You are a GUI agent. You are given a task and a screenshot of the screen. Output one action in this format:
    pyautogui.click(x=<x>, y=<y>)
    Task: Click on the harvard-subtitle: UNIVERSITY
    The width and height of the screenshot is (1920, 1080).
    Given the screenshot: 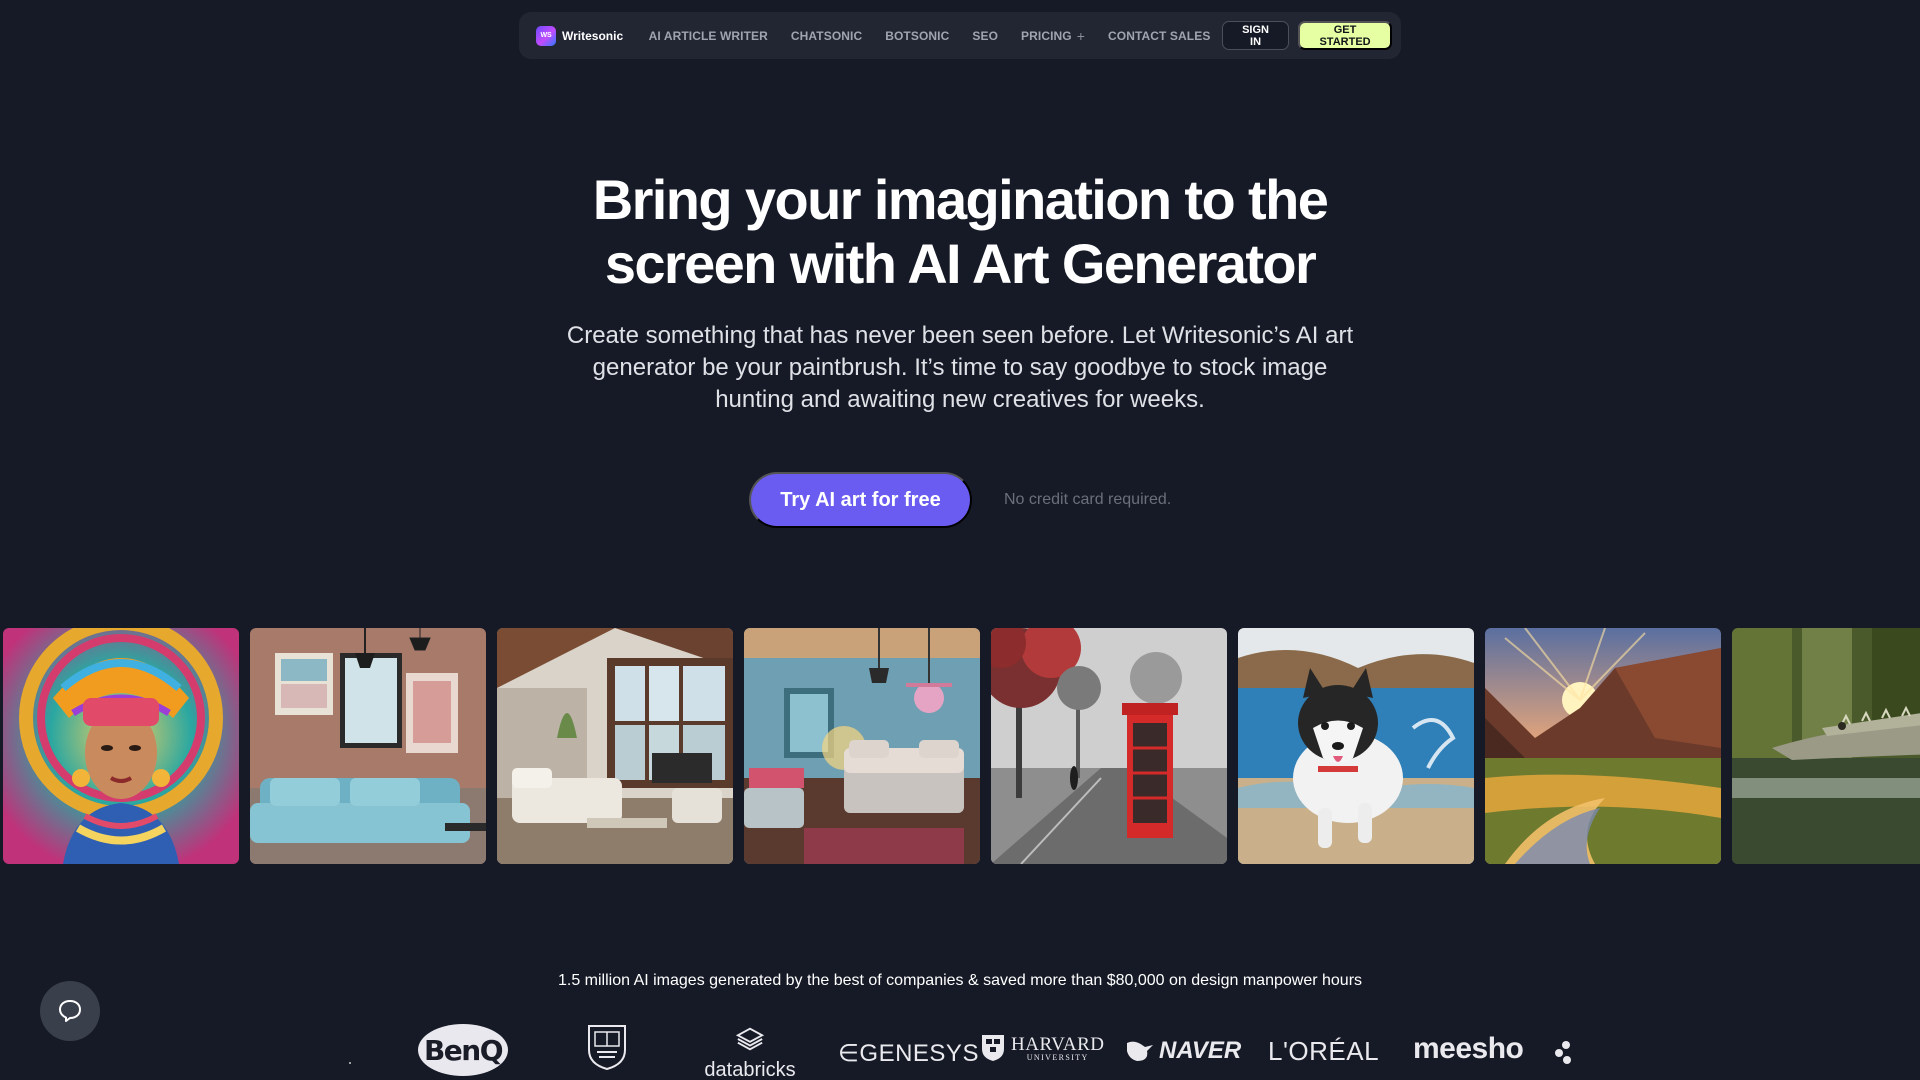 What is the action you would take?
    pyautogui.click(x=1057, y=1057)
    